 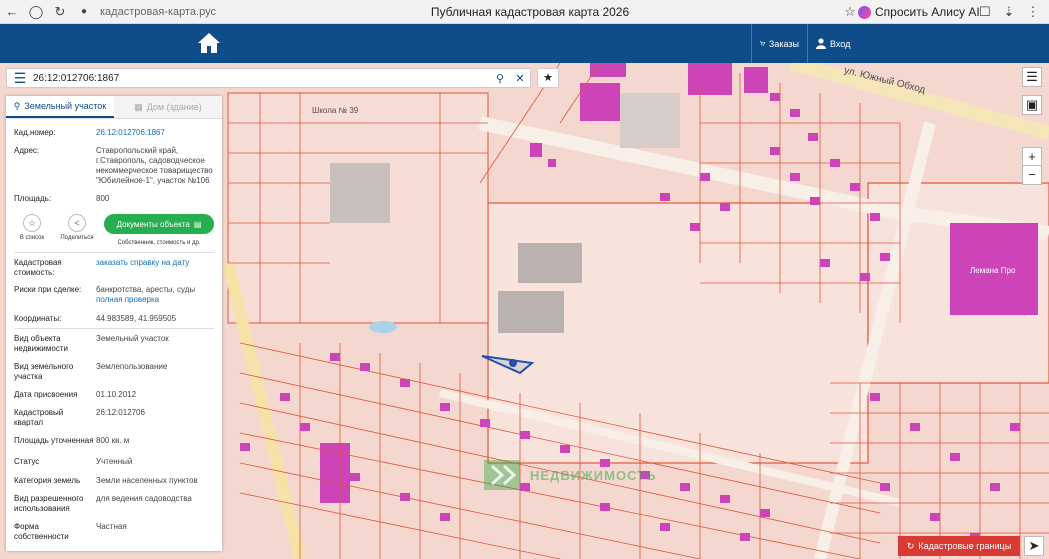 What do you see at coordinates (38, 267) in the screenshot?
I see `cad-value-label: Кадастровая стоимость:` at bounding box center [38, 267].